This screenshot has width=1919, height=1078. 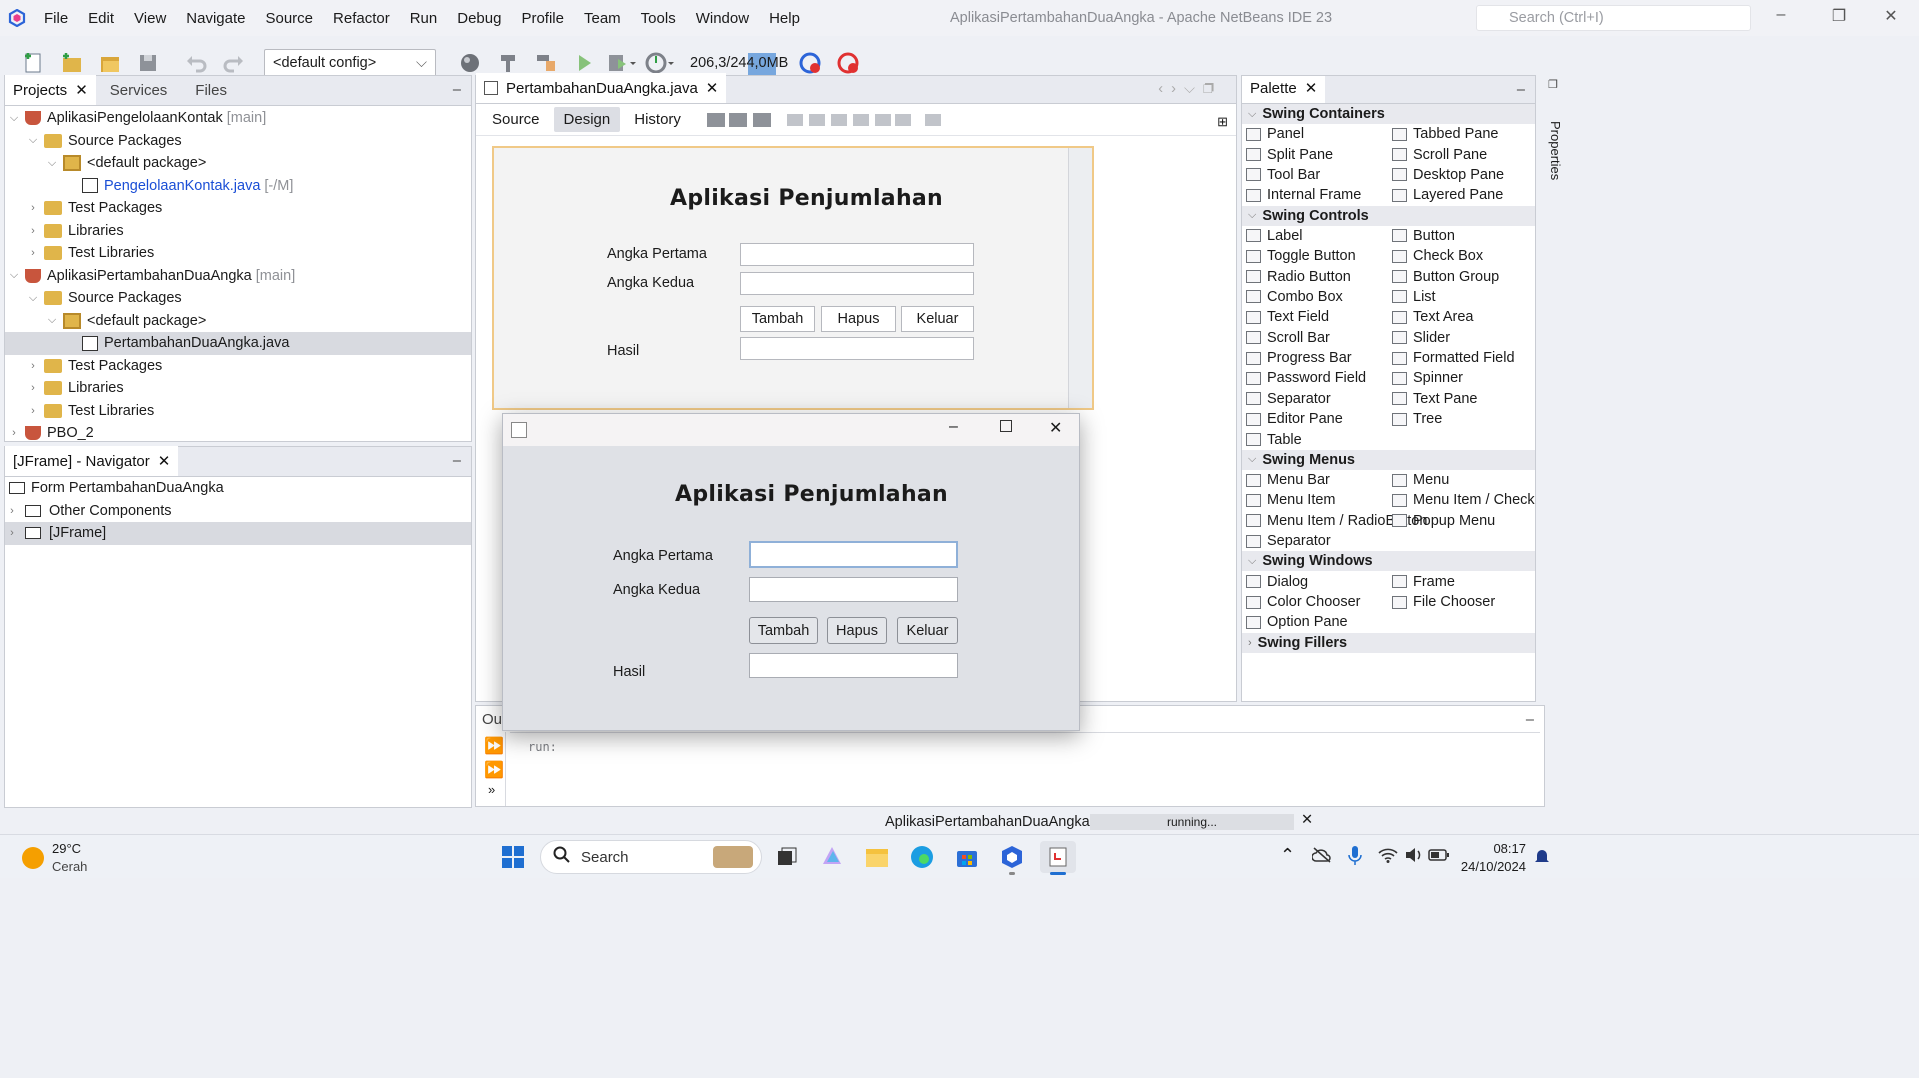 What do you see at coordinates (238, 433) in the screenshot?
I see `tree-node: › PBO_2` at bounding box center [238, 433].